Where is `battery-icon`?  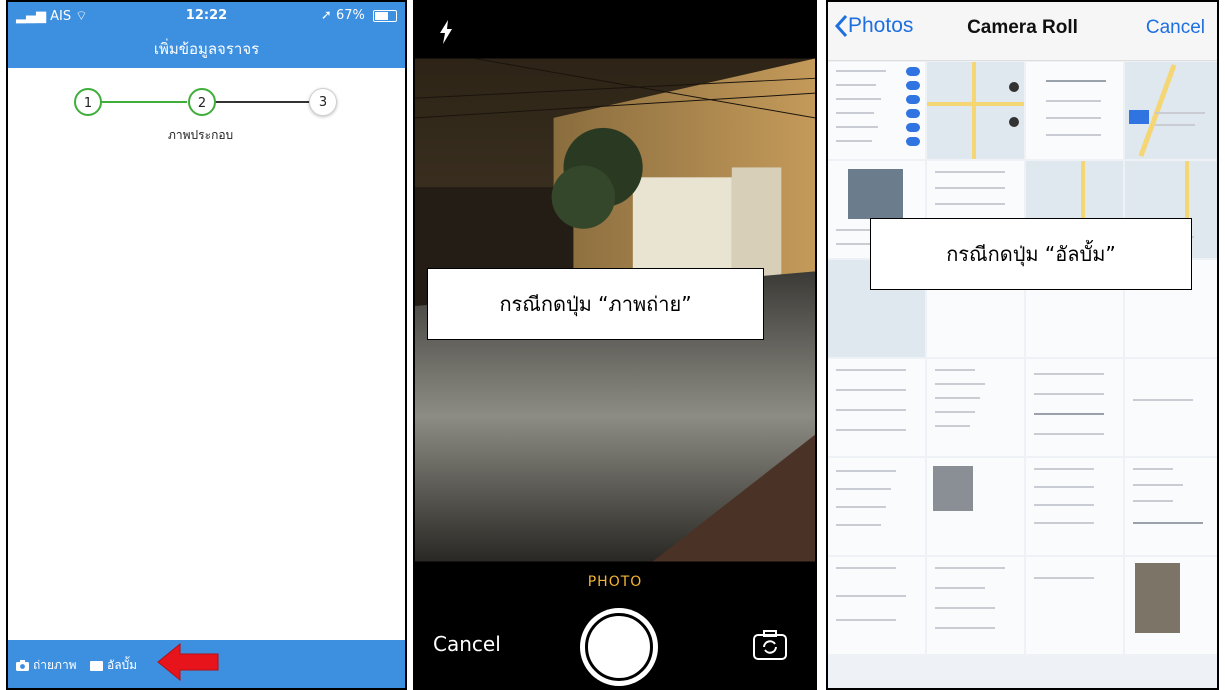
battery-icon is located at coordinates (385, 15).